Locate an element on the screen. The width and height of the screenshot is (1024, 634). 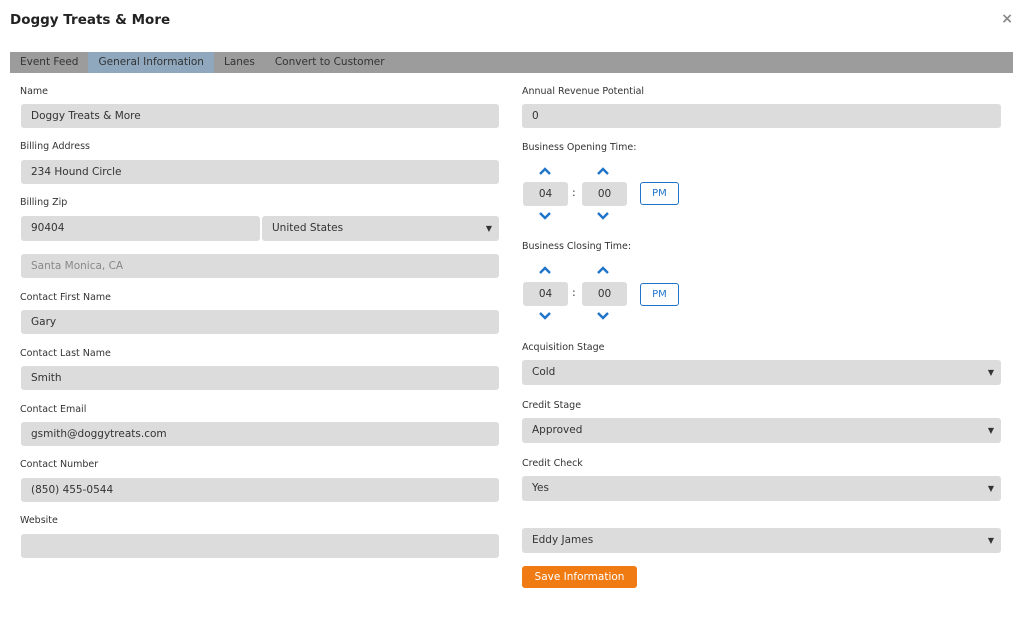
number-label: Contact Number is located at coordinates (59, 464).